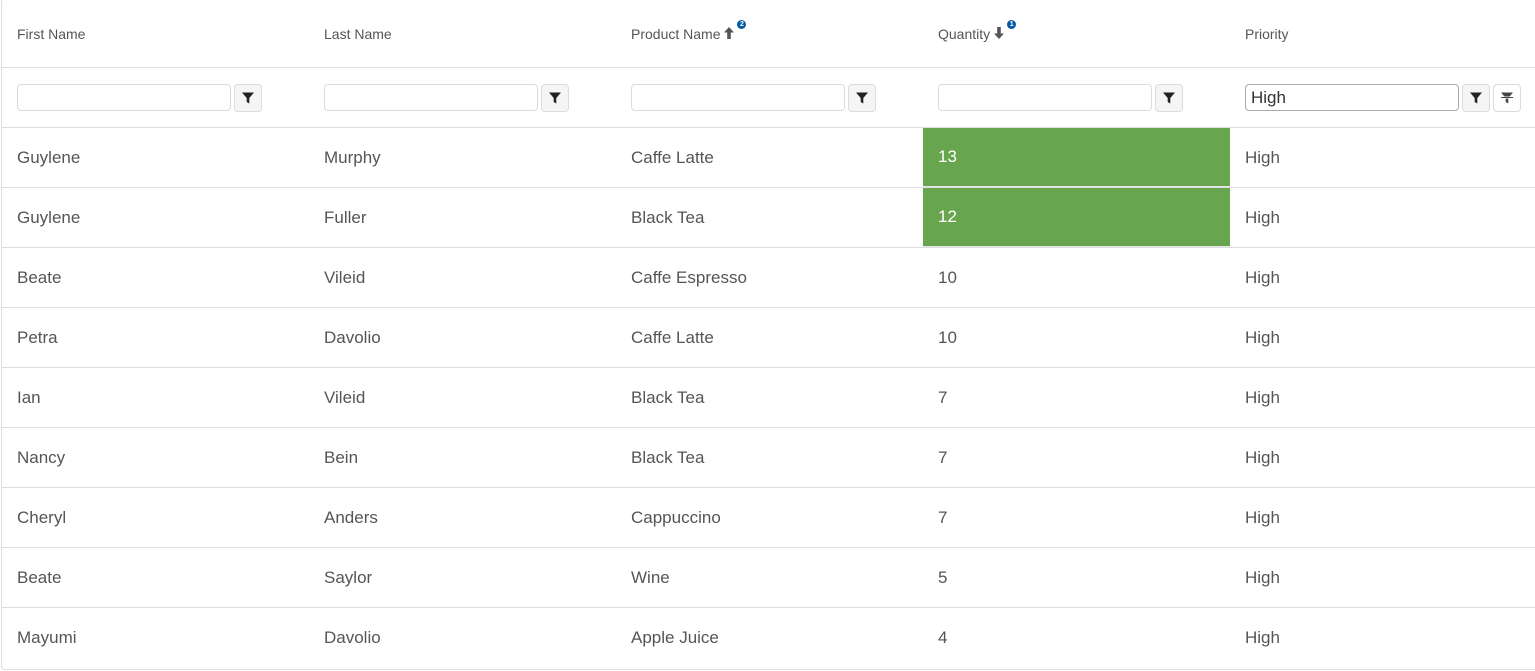 This screenshot has height=671, width=1535. What do you see at coordinates (738, 97) in the screenshot?
I see `filter-input-product-name` at bounding box center [738, 97].